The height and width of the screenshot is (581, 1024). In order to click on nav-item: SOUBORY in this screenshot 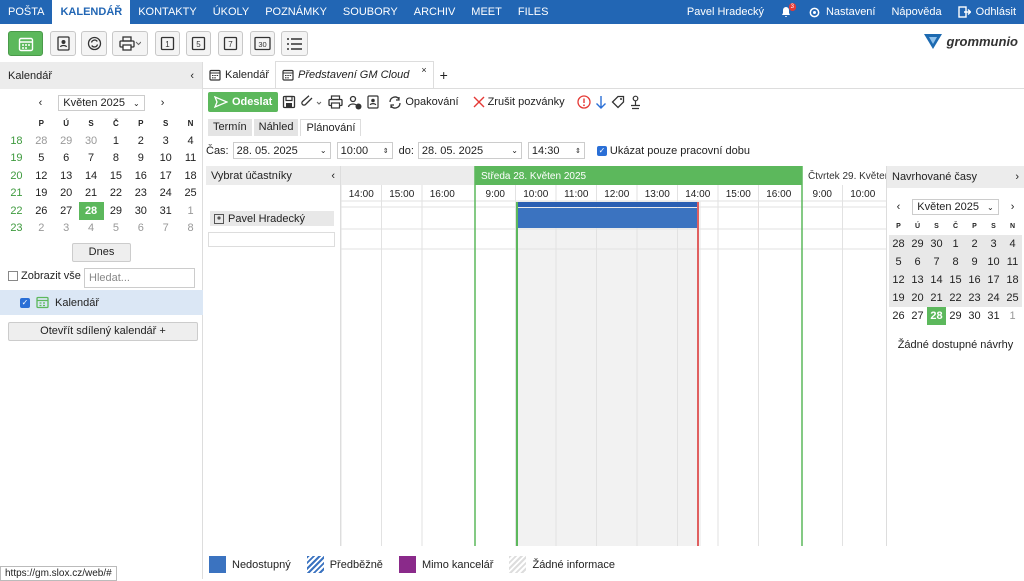, I will do `click(370, 12)`.